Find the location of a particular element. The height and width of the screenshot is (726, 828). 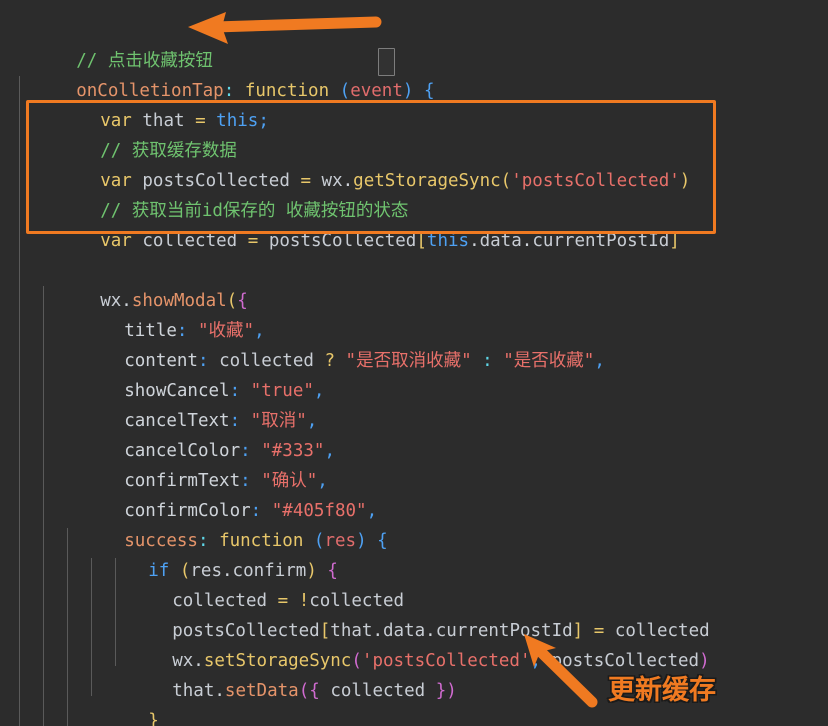

code-line-content: content: collected ? "是否取消收藏" : "是否收藏", is located at coordinates (364, 361).